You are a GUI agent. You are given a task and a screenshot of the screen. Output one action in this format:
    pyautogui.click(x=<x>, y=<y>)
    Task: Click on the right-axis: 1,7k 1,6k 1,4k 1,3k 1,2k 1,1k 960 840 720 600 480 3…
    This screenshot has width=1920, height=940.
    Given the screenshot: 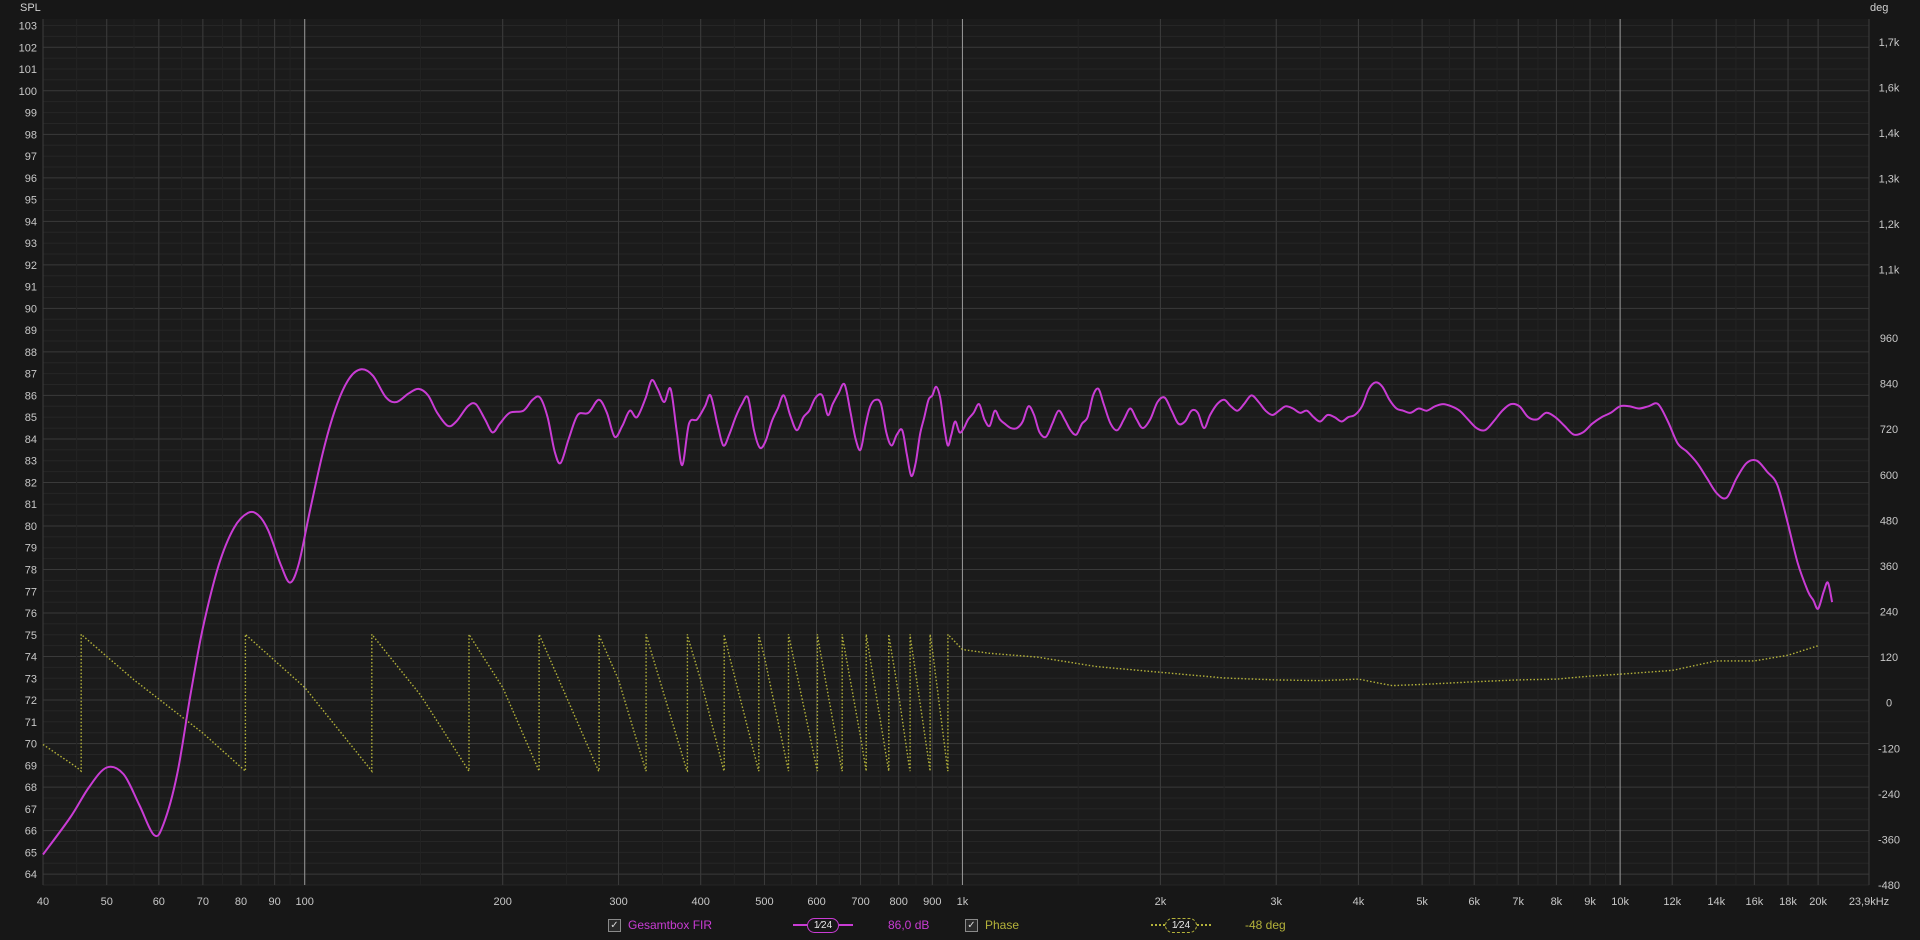 What is the action you would take?
    pyautogui.click(x=1889, y=464)
    